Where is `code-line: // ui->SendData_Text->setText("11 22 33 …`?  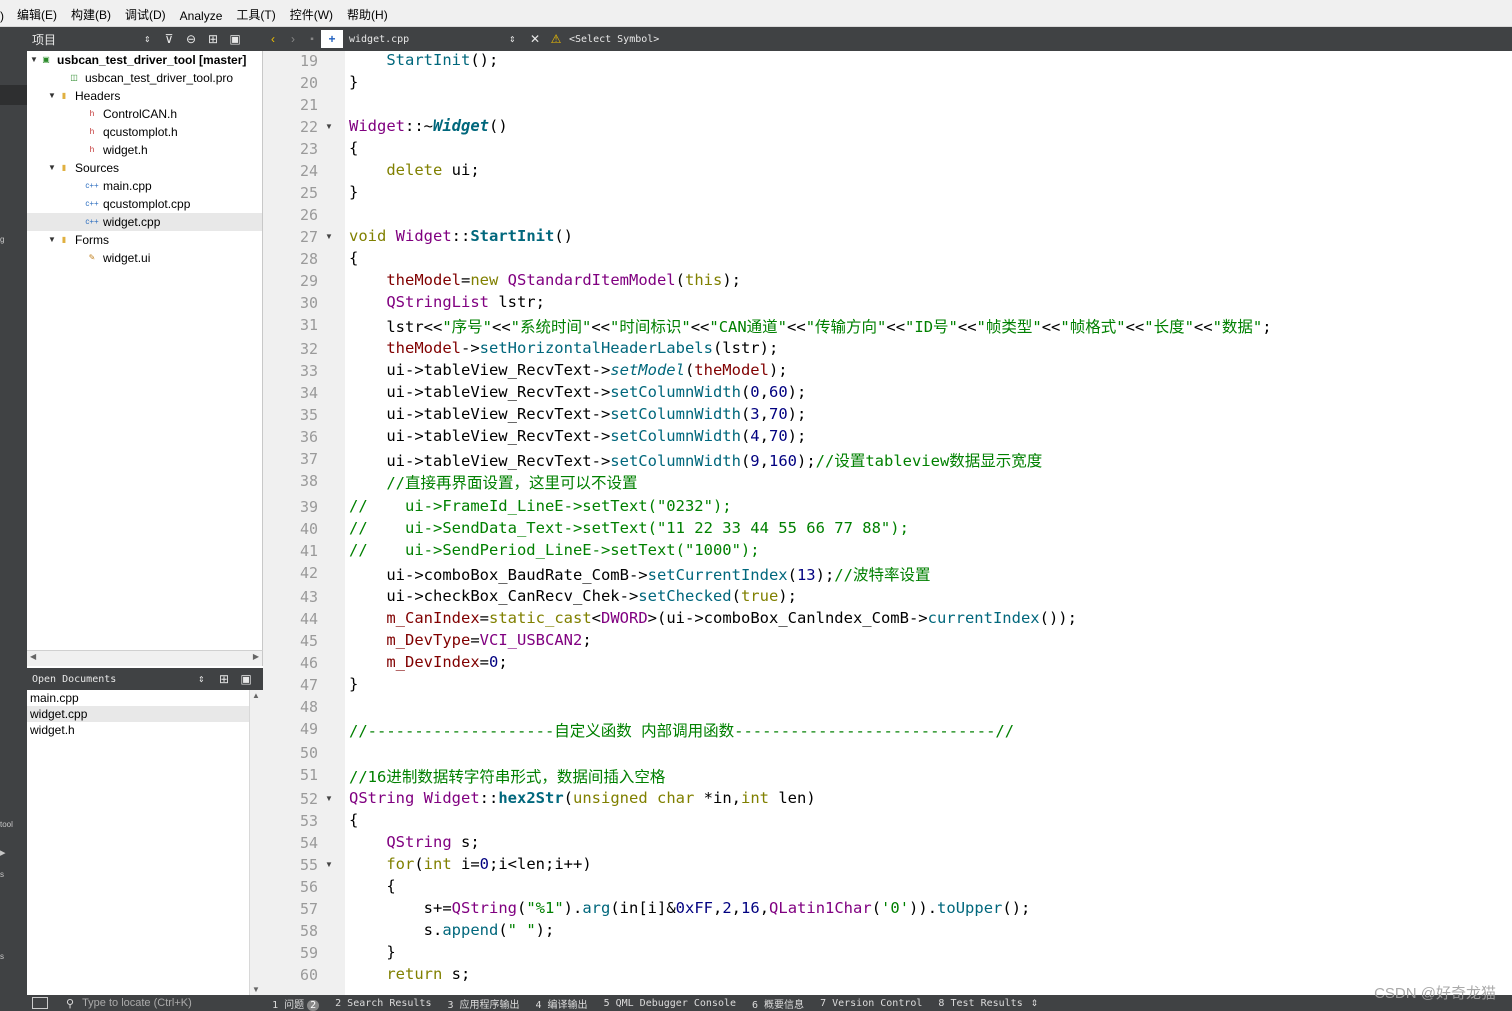 code-line: // ui->SendData_Text->setText("11 22 33 … is located at coordinates (629, 528).